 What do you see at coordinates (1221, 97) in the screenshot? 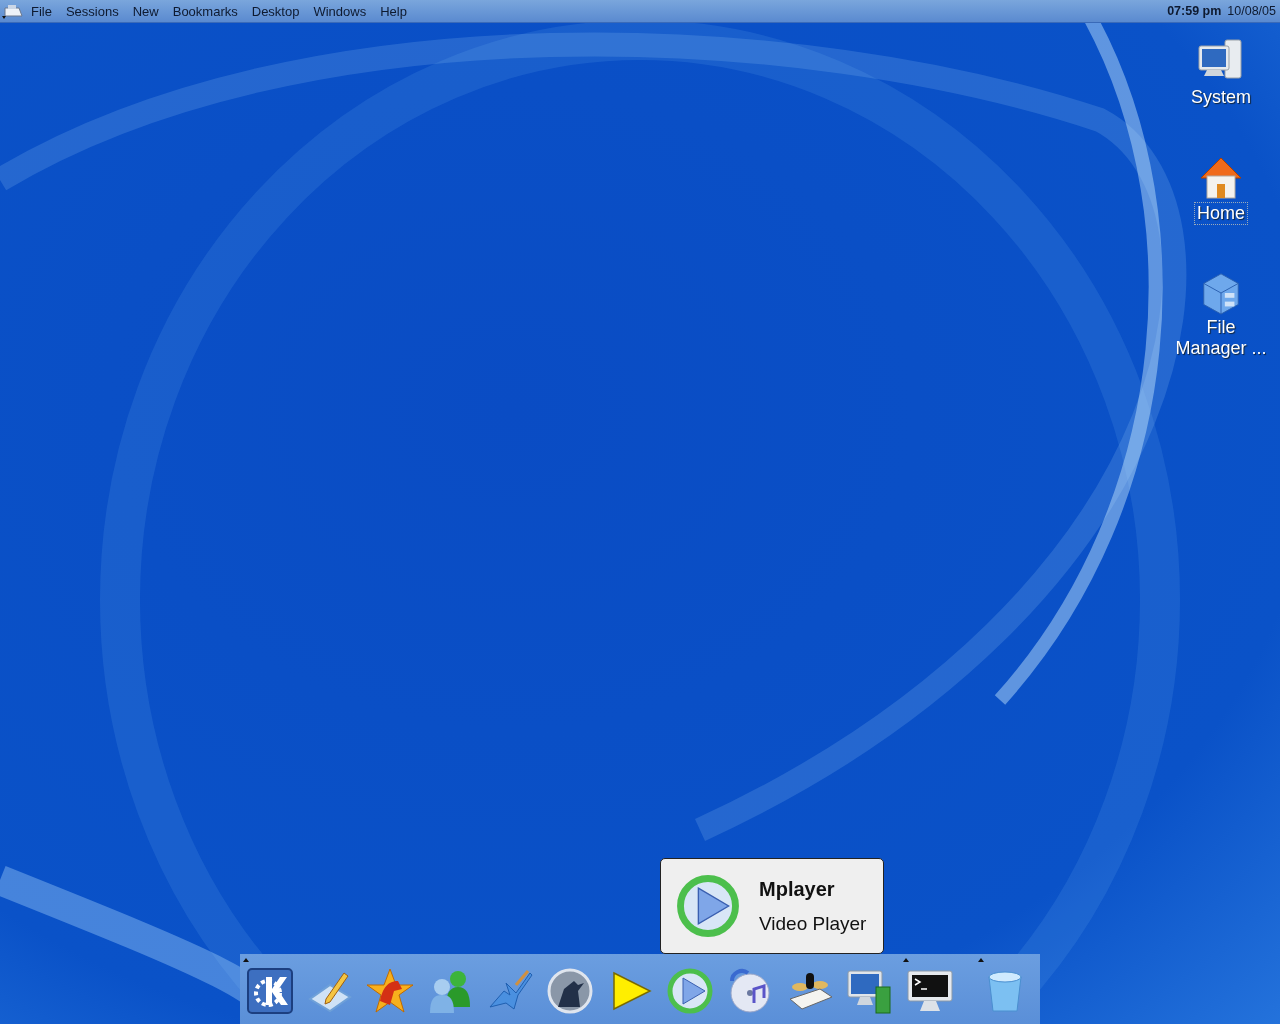
I see `desktop-icon-label: System` at bounding box center [1221, 97].